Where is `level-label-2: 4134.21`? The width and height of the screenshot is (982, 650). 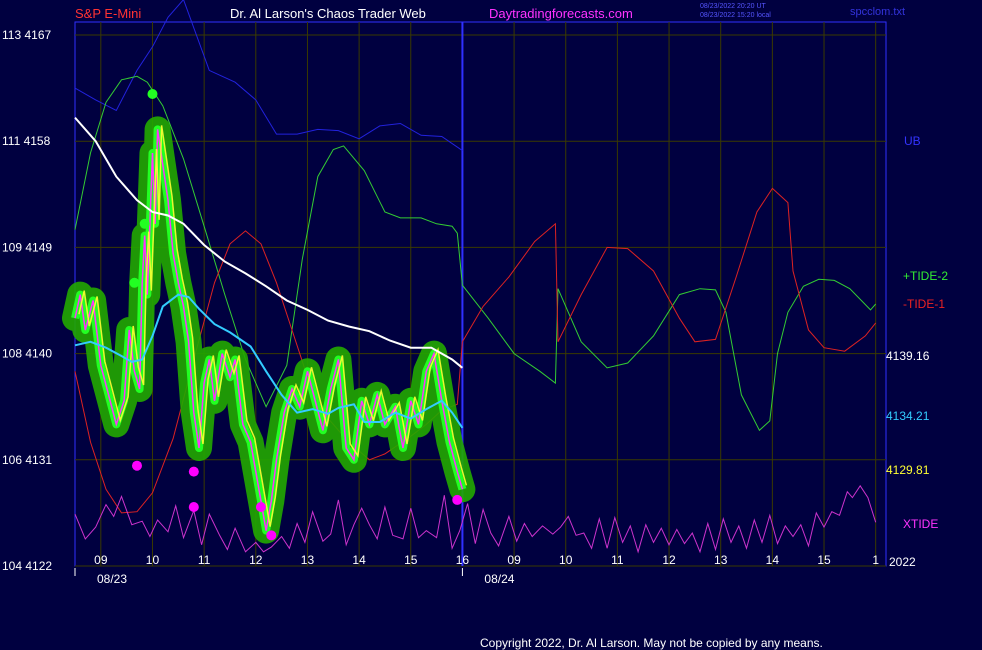 level-label-2: 4134.21 is located at coordinates (908, 416).